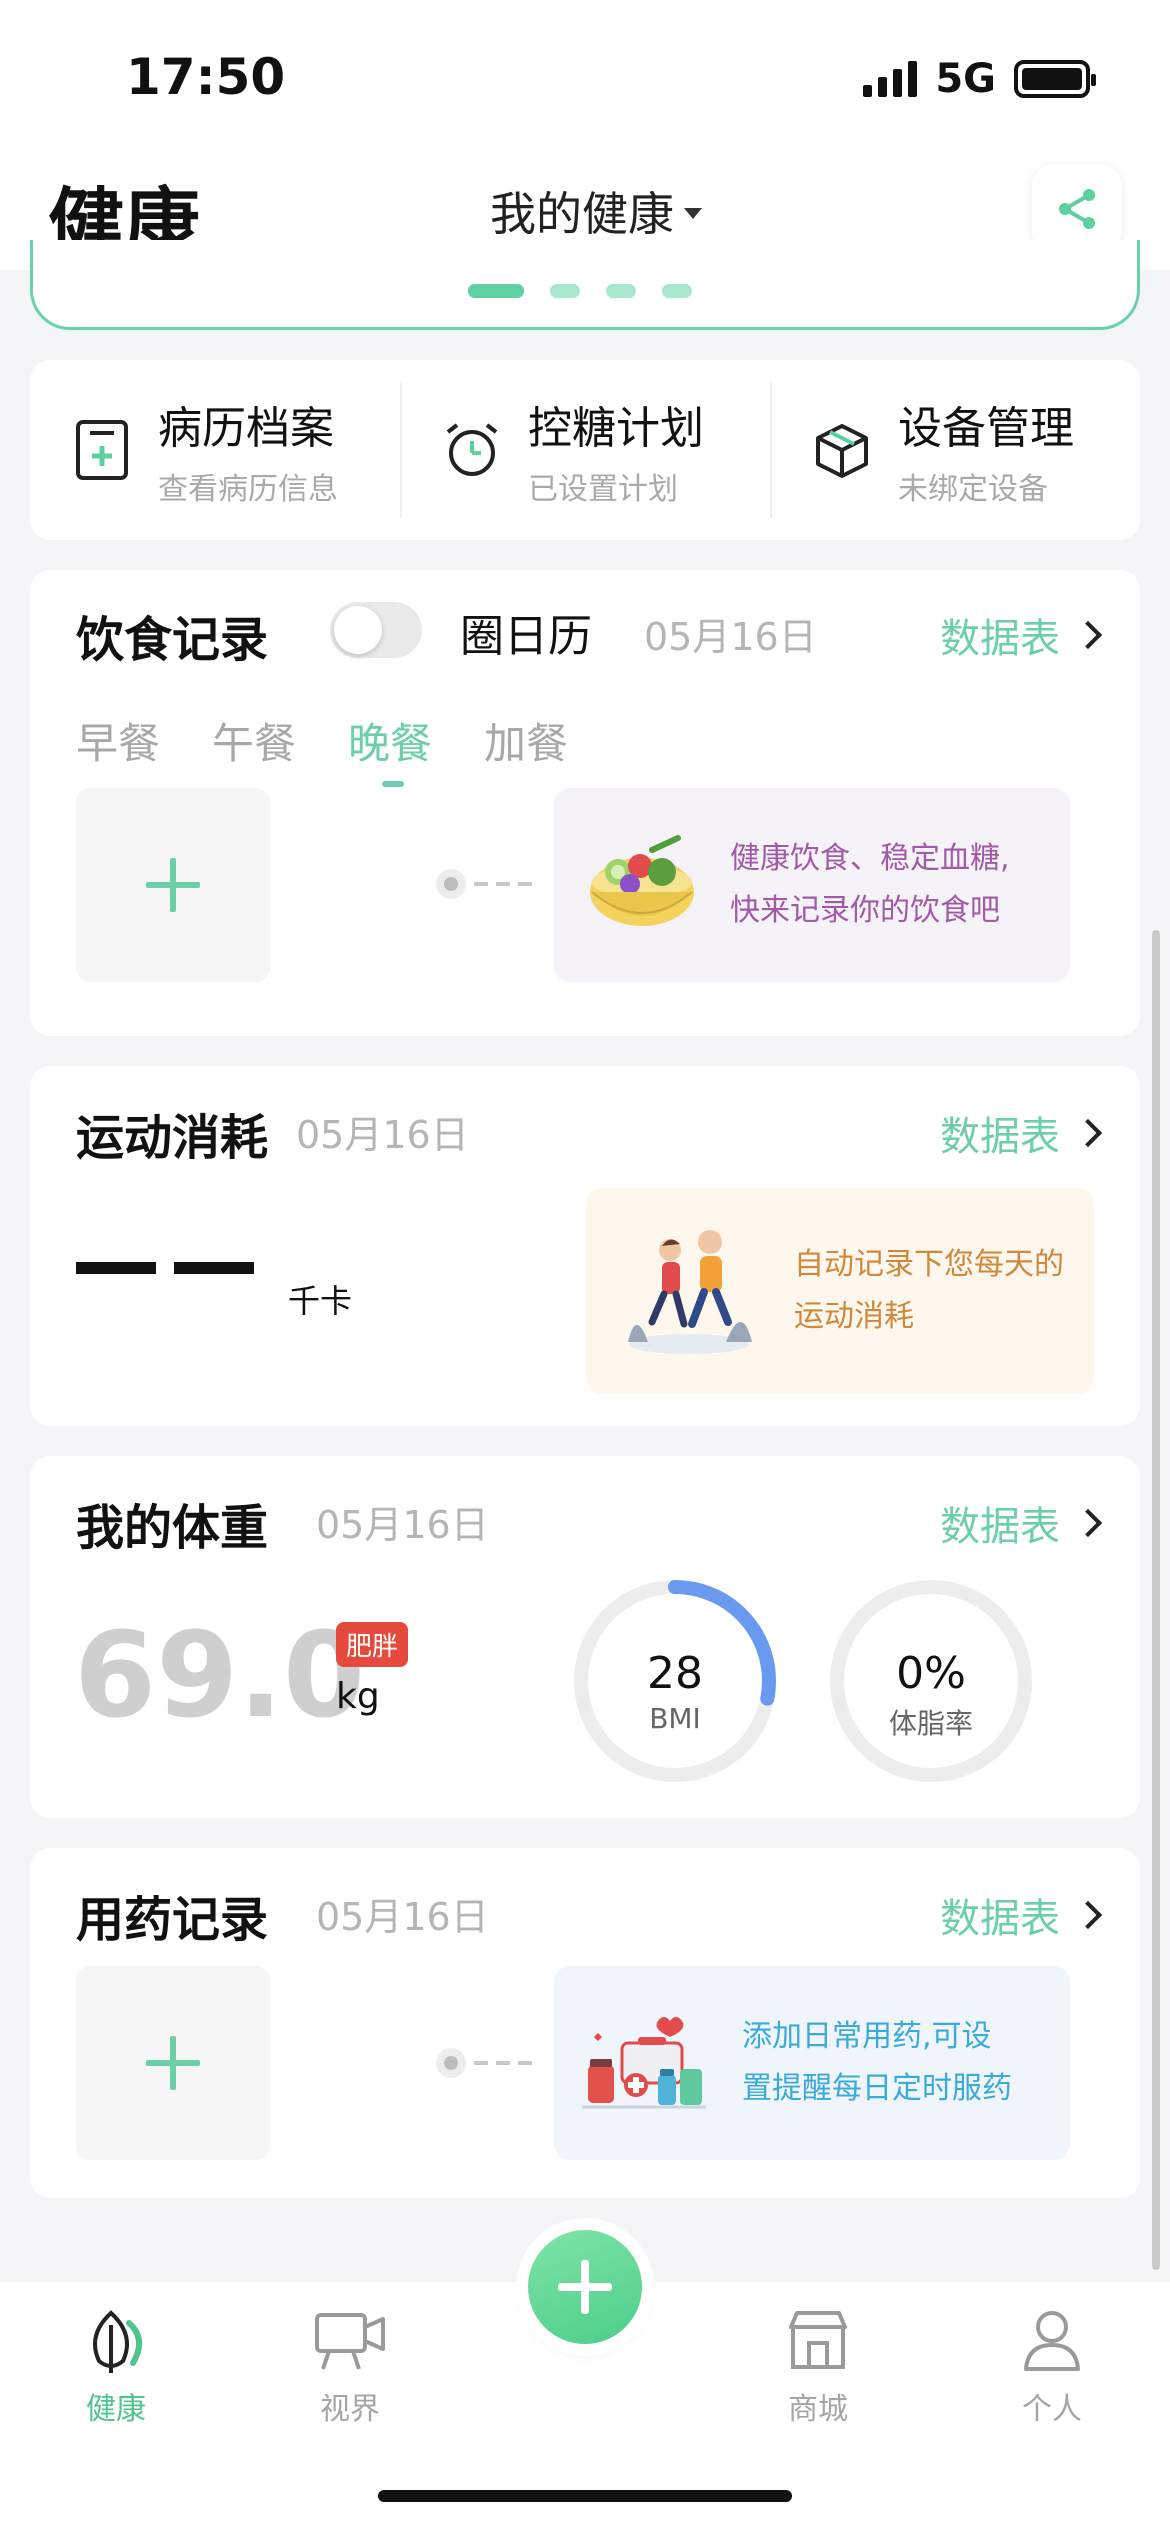 The height and width of the screenshot is (2532, 1170). I want to click on hint-line: 自动记录下您每天的, so click(929, 1264).